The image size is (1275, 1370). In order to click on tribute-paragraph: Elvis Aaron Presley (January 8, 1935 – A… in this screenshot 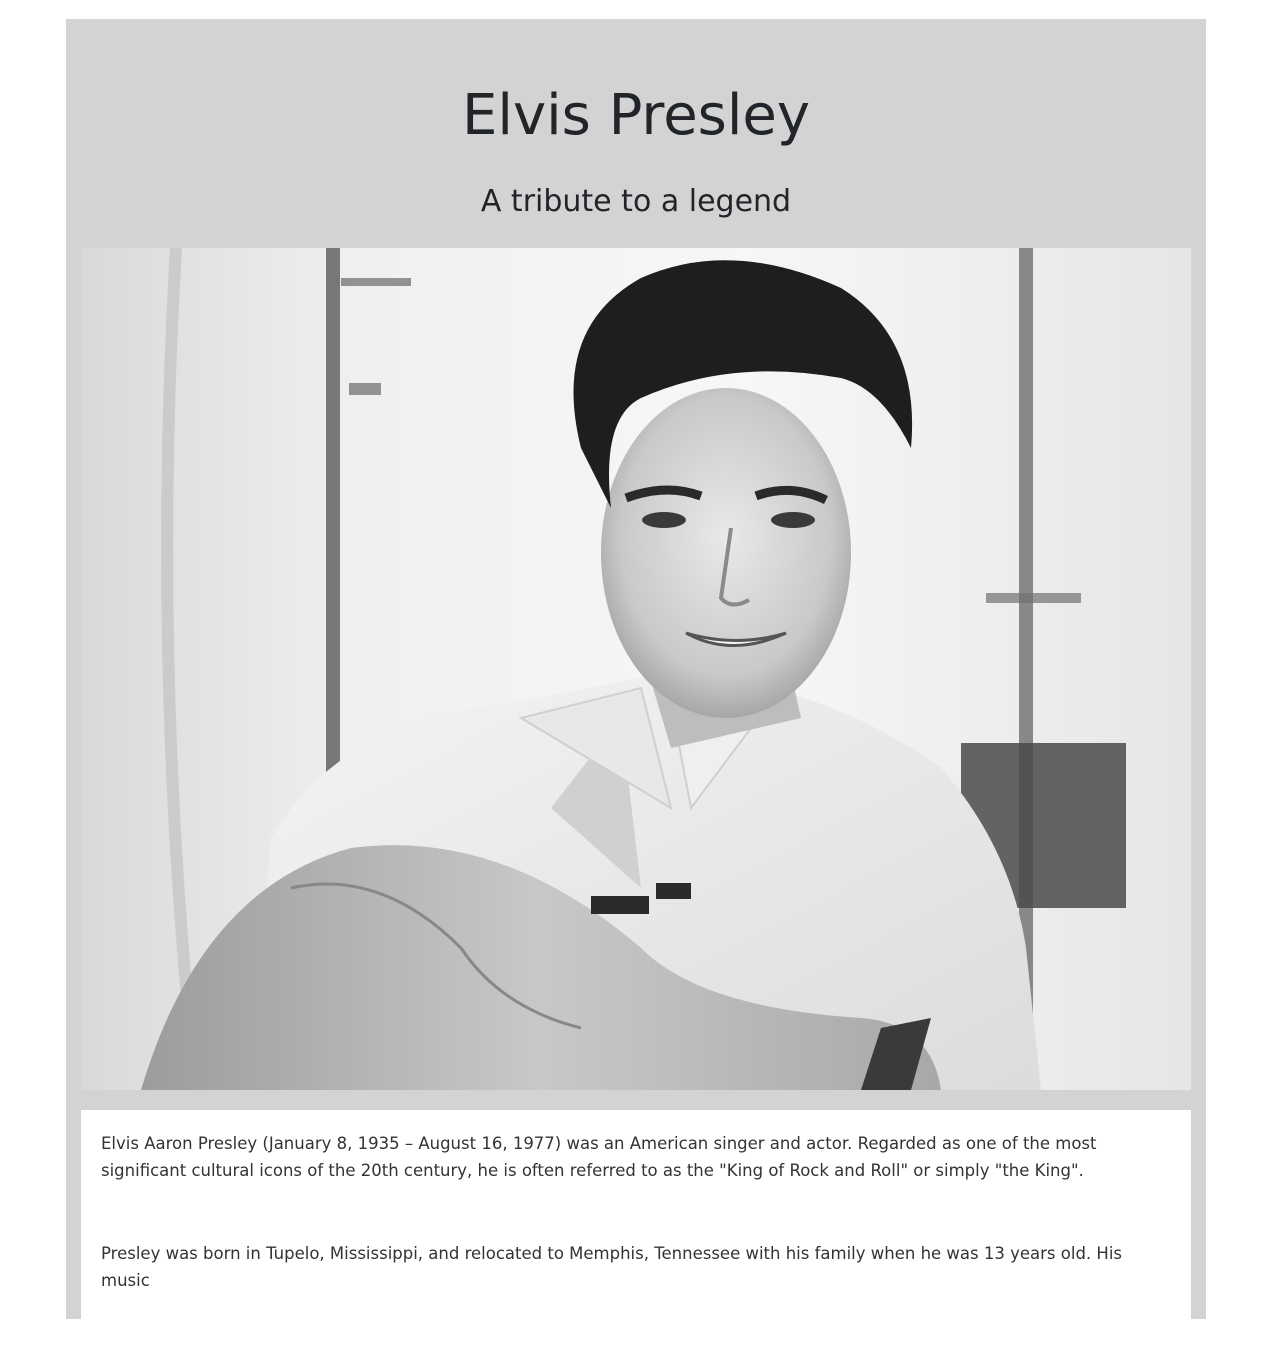, I will do `click(599, 1157)`.